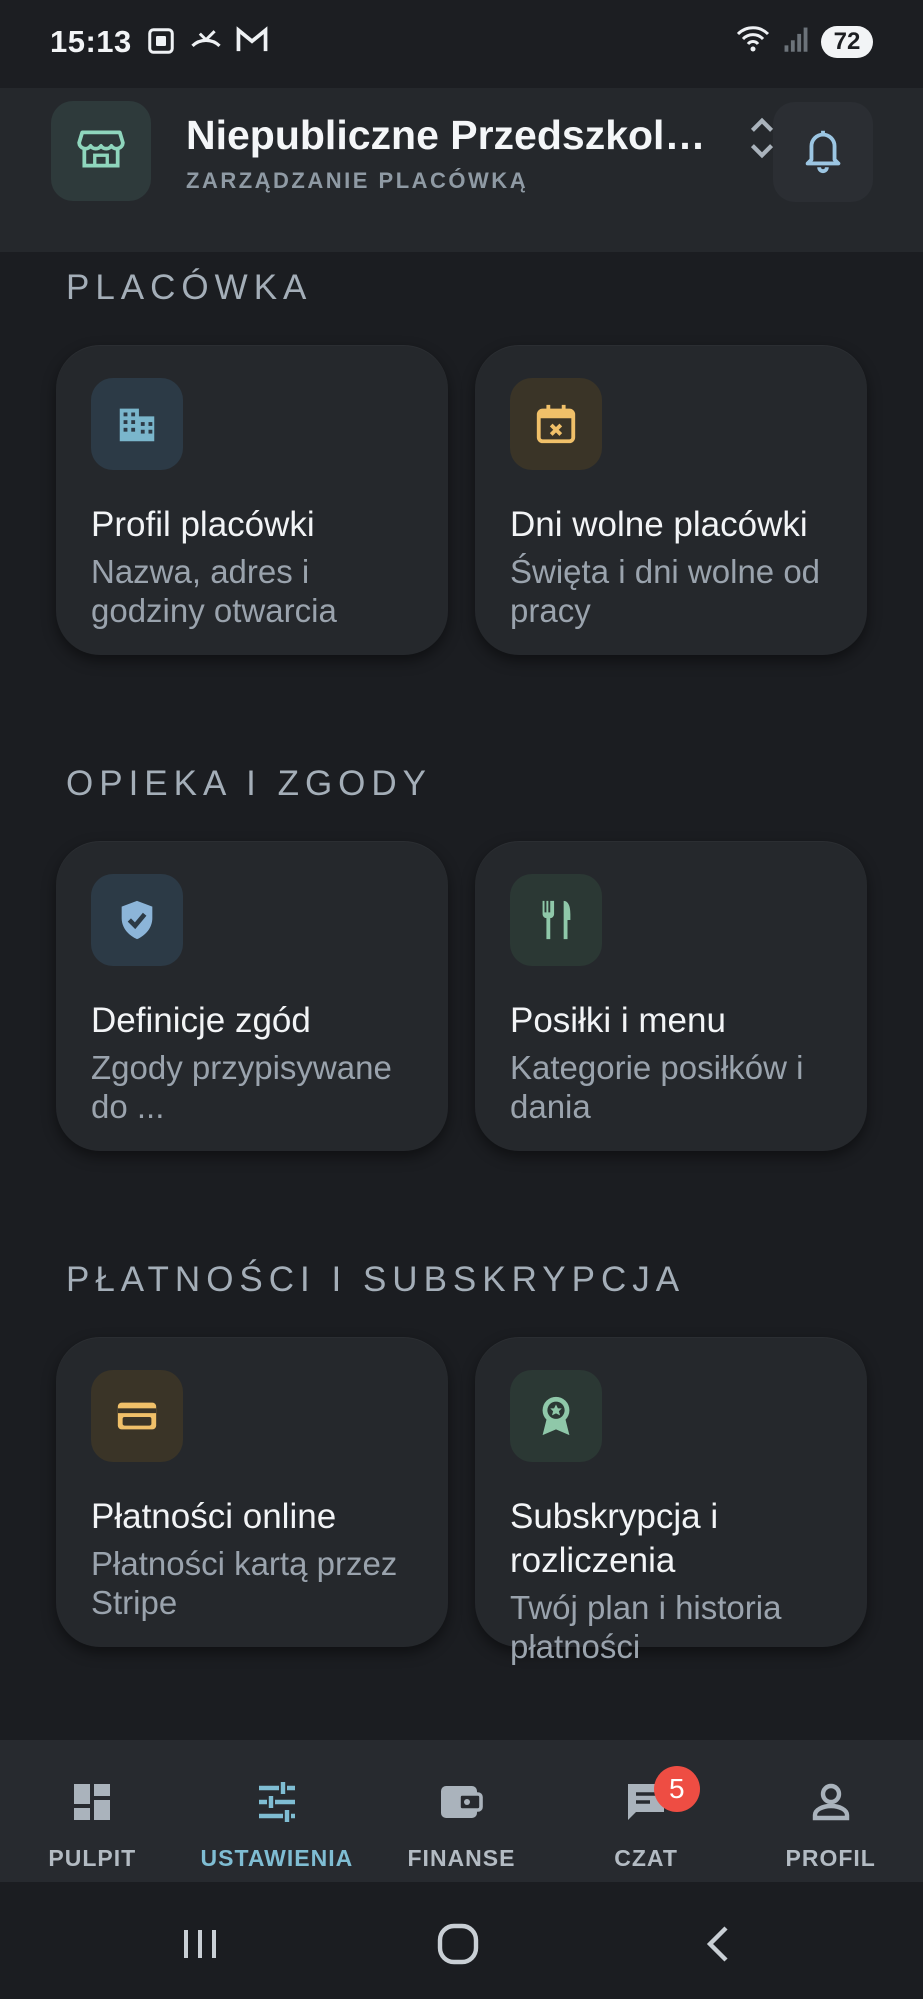  I want to click on nav-item-finanse: FINANSE, so click(461, 1811).